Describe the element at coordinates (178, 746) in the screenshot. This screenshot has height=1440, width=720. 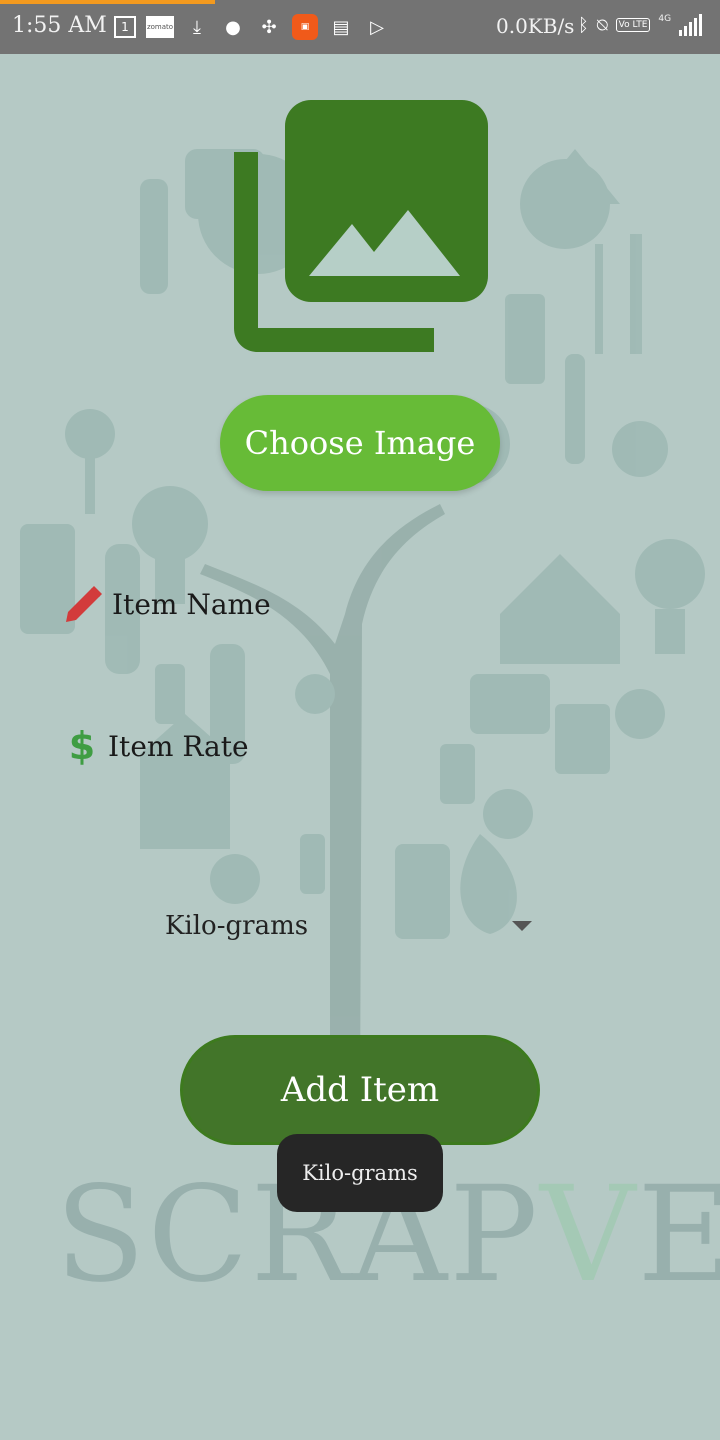
I see `item-rate-input: Item Rate` at that location.